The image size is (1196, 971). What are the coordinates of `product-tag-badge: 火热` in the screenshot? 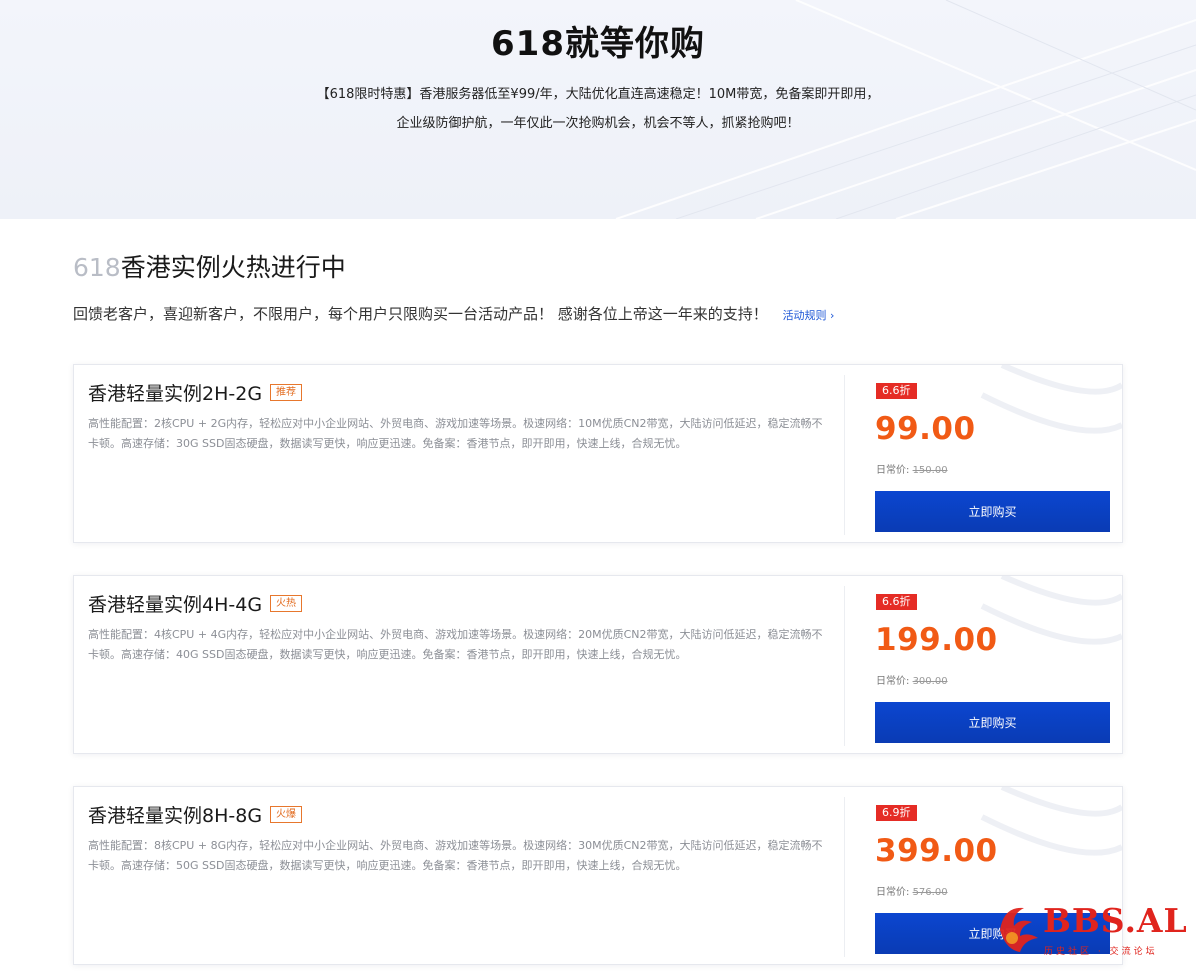 It's located at (286, 603).